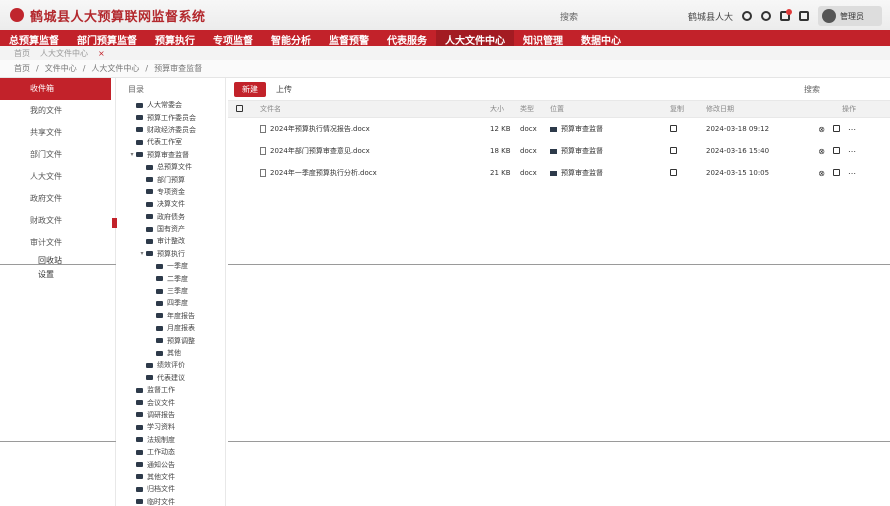 This screenshot has height=506, width=890. Describe the element at coordinates (57, 111) in the screenshot. I see `sidebar-item: 我的文件` at that location.